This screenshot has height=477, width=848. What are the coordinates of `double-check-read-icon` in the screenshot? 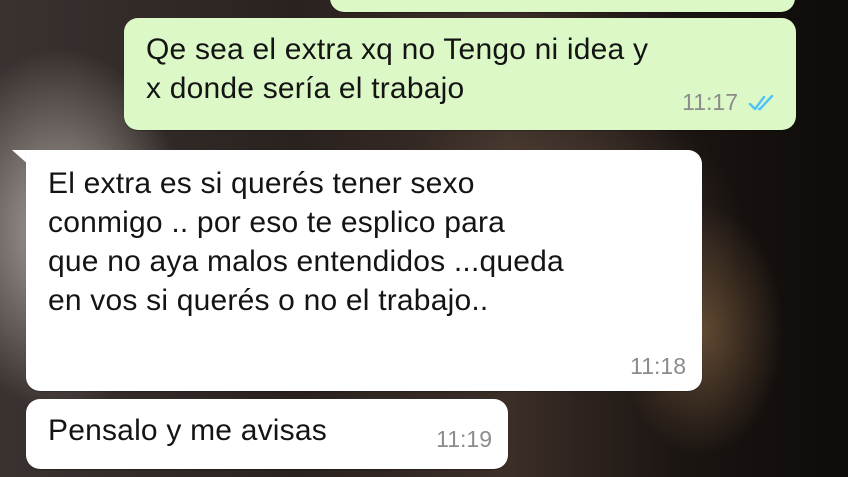 It's located at (761, 102).